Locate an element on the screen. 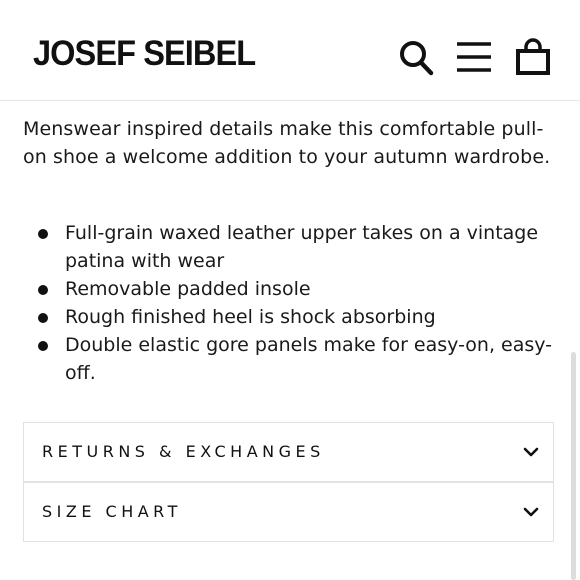 The height and width of the screenshot is (580, 580). accordion-label: RETURNS & EXCHANGES is located at coordinates (183, 451).